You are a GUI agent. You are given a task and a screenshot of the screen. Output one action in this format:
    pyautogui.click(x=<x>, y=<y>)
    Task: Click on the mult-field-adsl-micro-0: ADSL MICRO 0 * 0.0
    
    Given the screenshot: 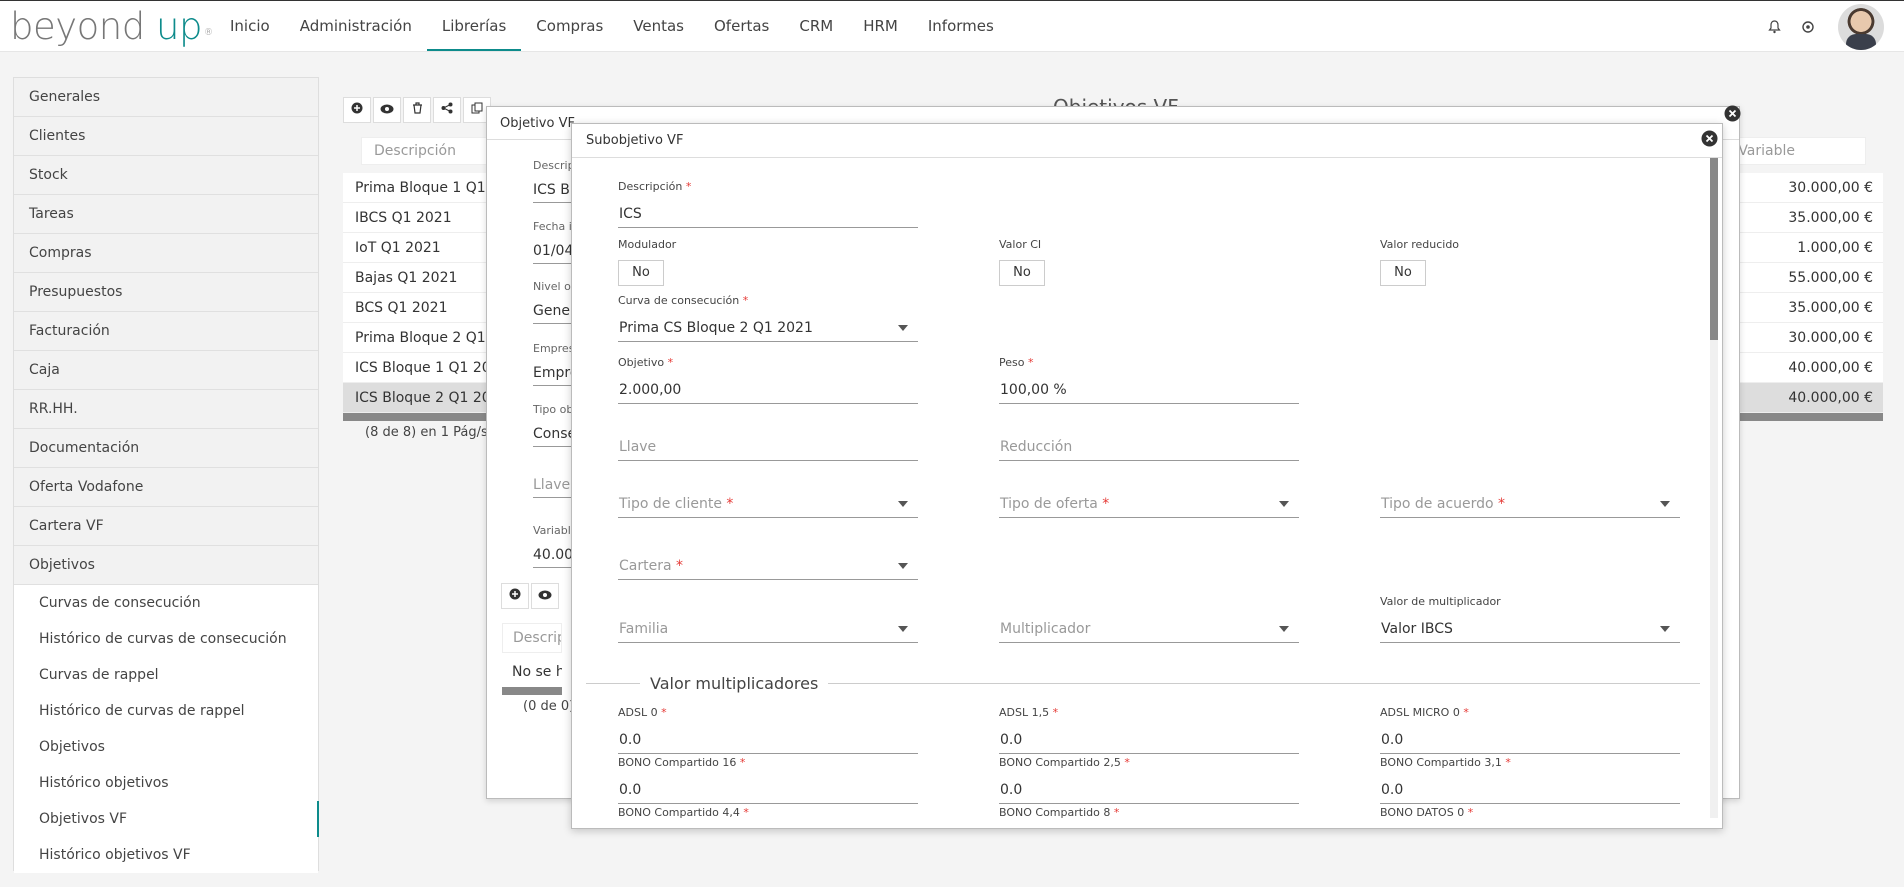 What is the action you would take?
    pyautogui.click(x=1530, y=730)
    